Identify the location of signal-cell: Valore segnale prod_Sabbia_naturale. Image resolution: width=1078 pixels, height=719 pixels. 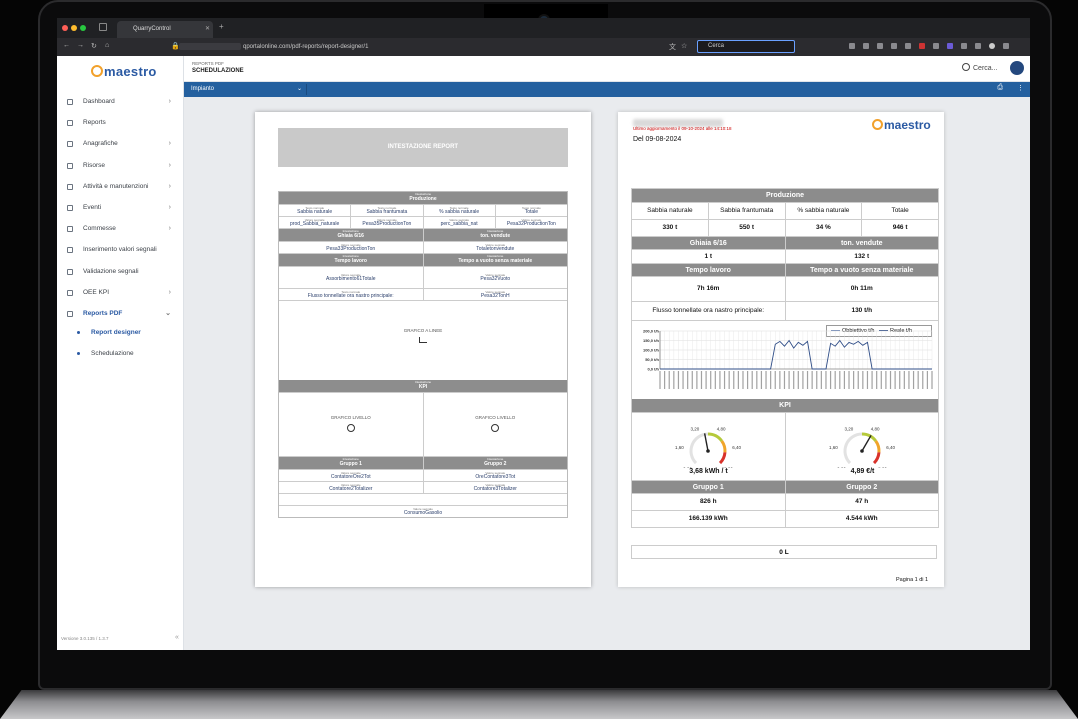
(314, 222).